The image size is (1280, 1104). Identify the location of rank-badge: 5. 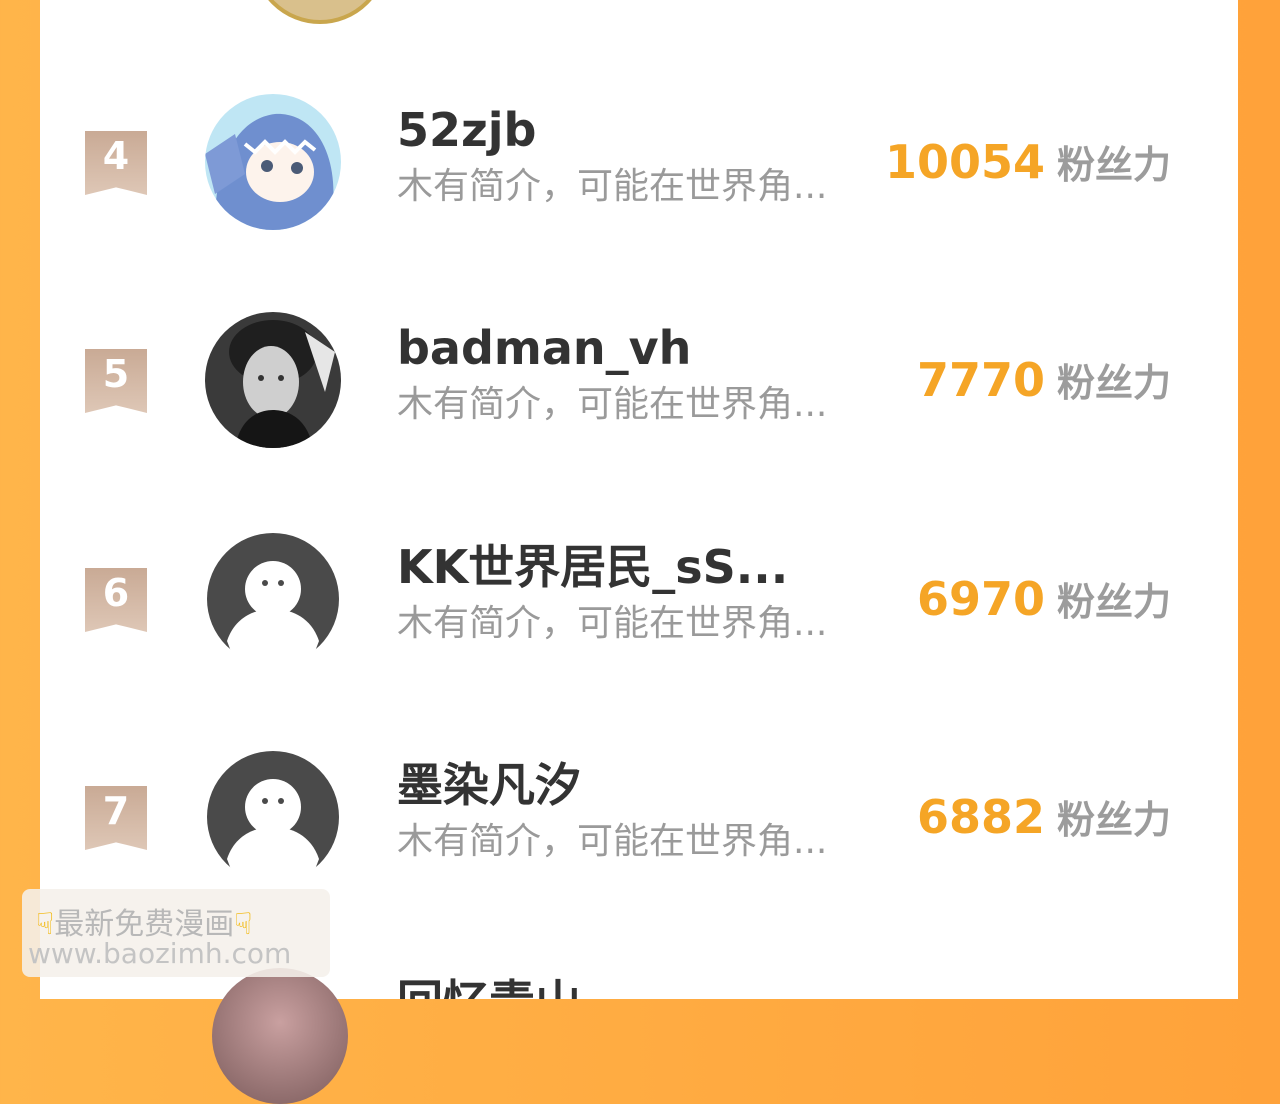
(116, 381).